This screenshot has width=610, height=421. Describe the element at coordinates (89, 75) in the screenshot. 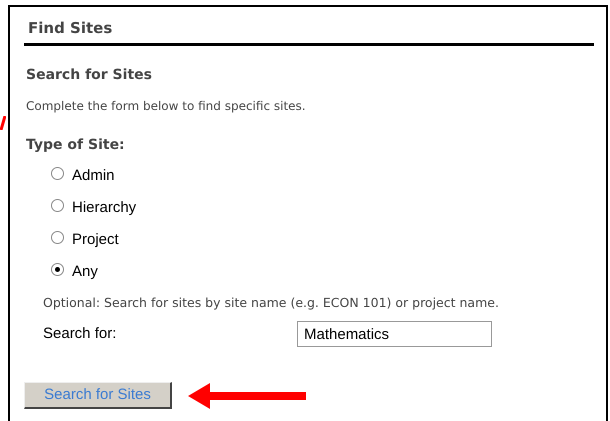

I see `section-heading: Search for Sites` at that location.